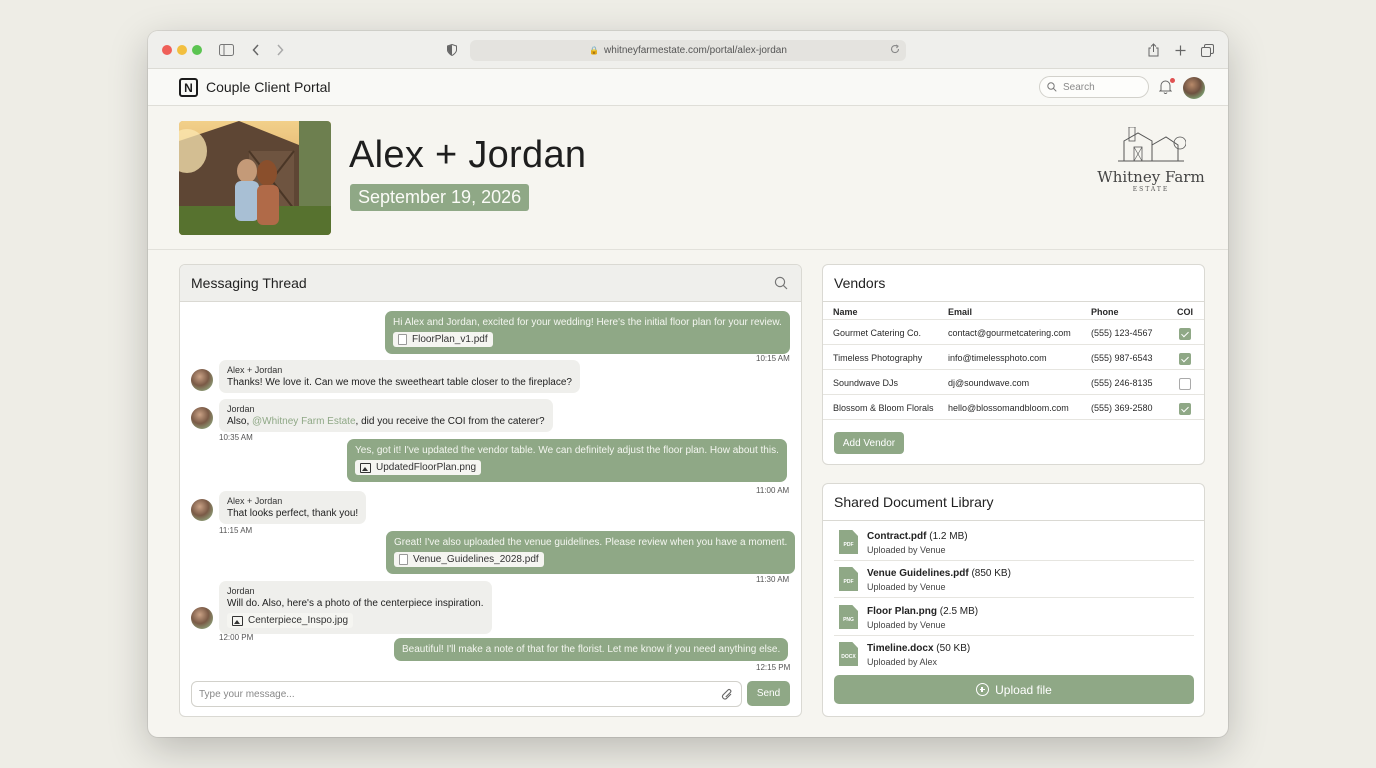 The height and width of the screenshot is (768, 1376). Describe the element at coordinates (869, 443) in the screenshot. I see `add-vendor-button: Add Vendor` at that location.